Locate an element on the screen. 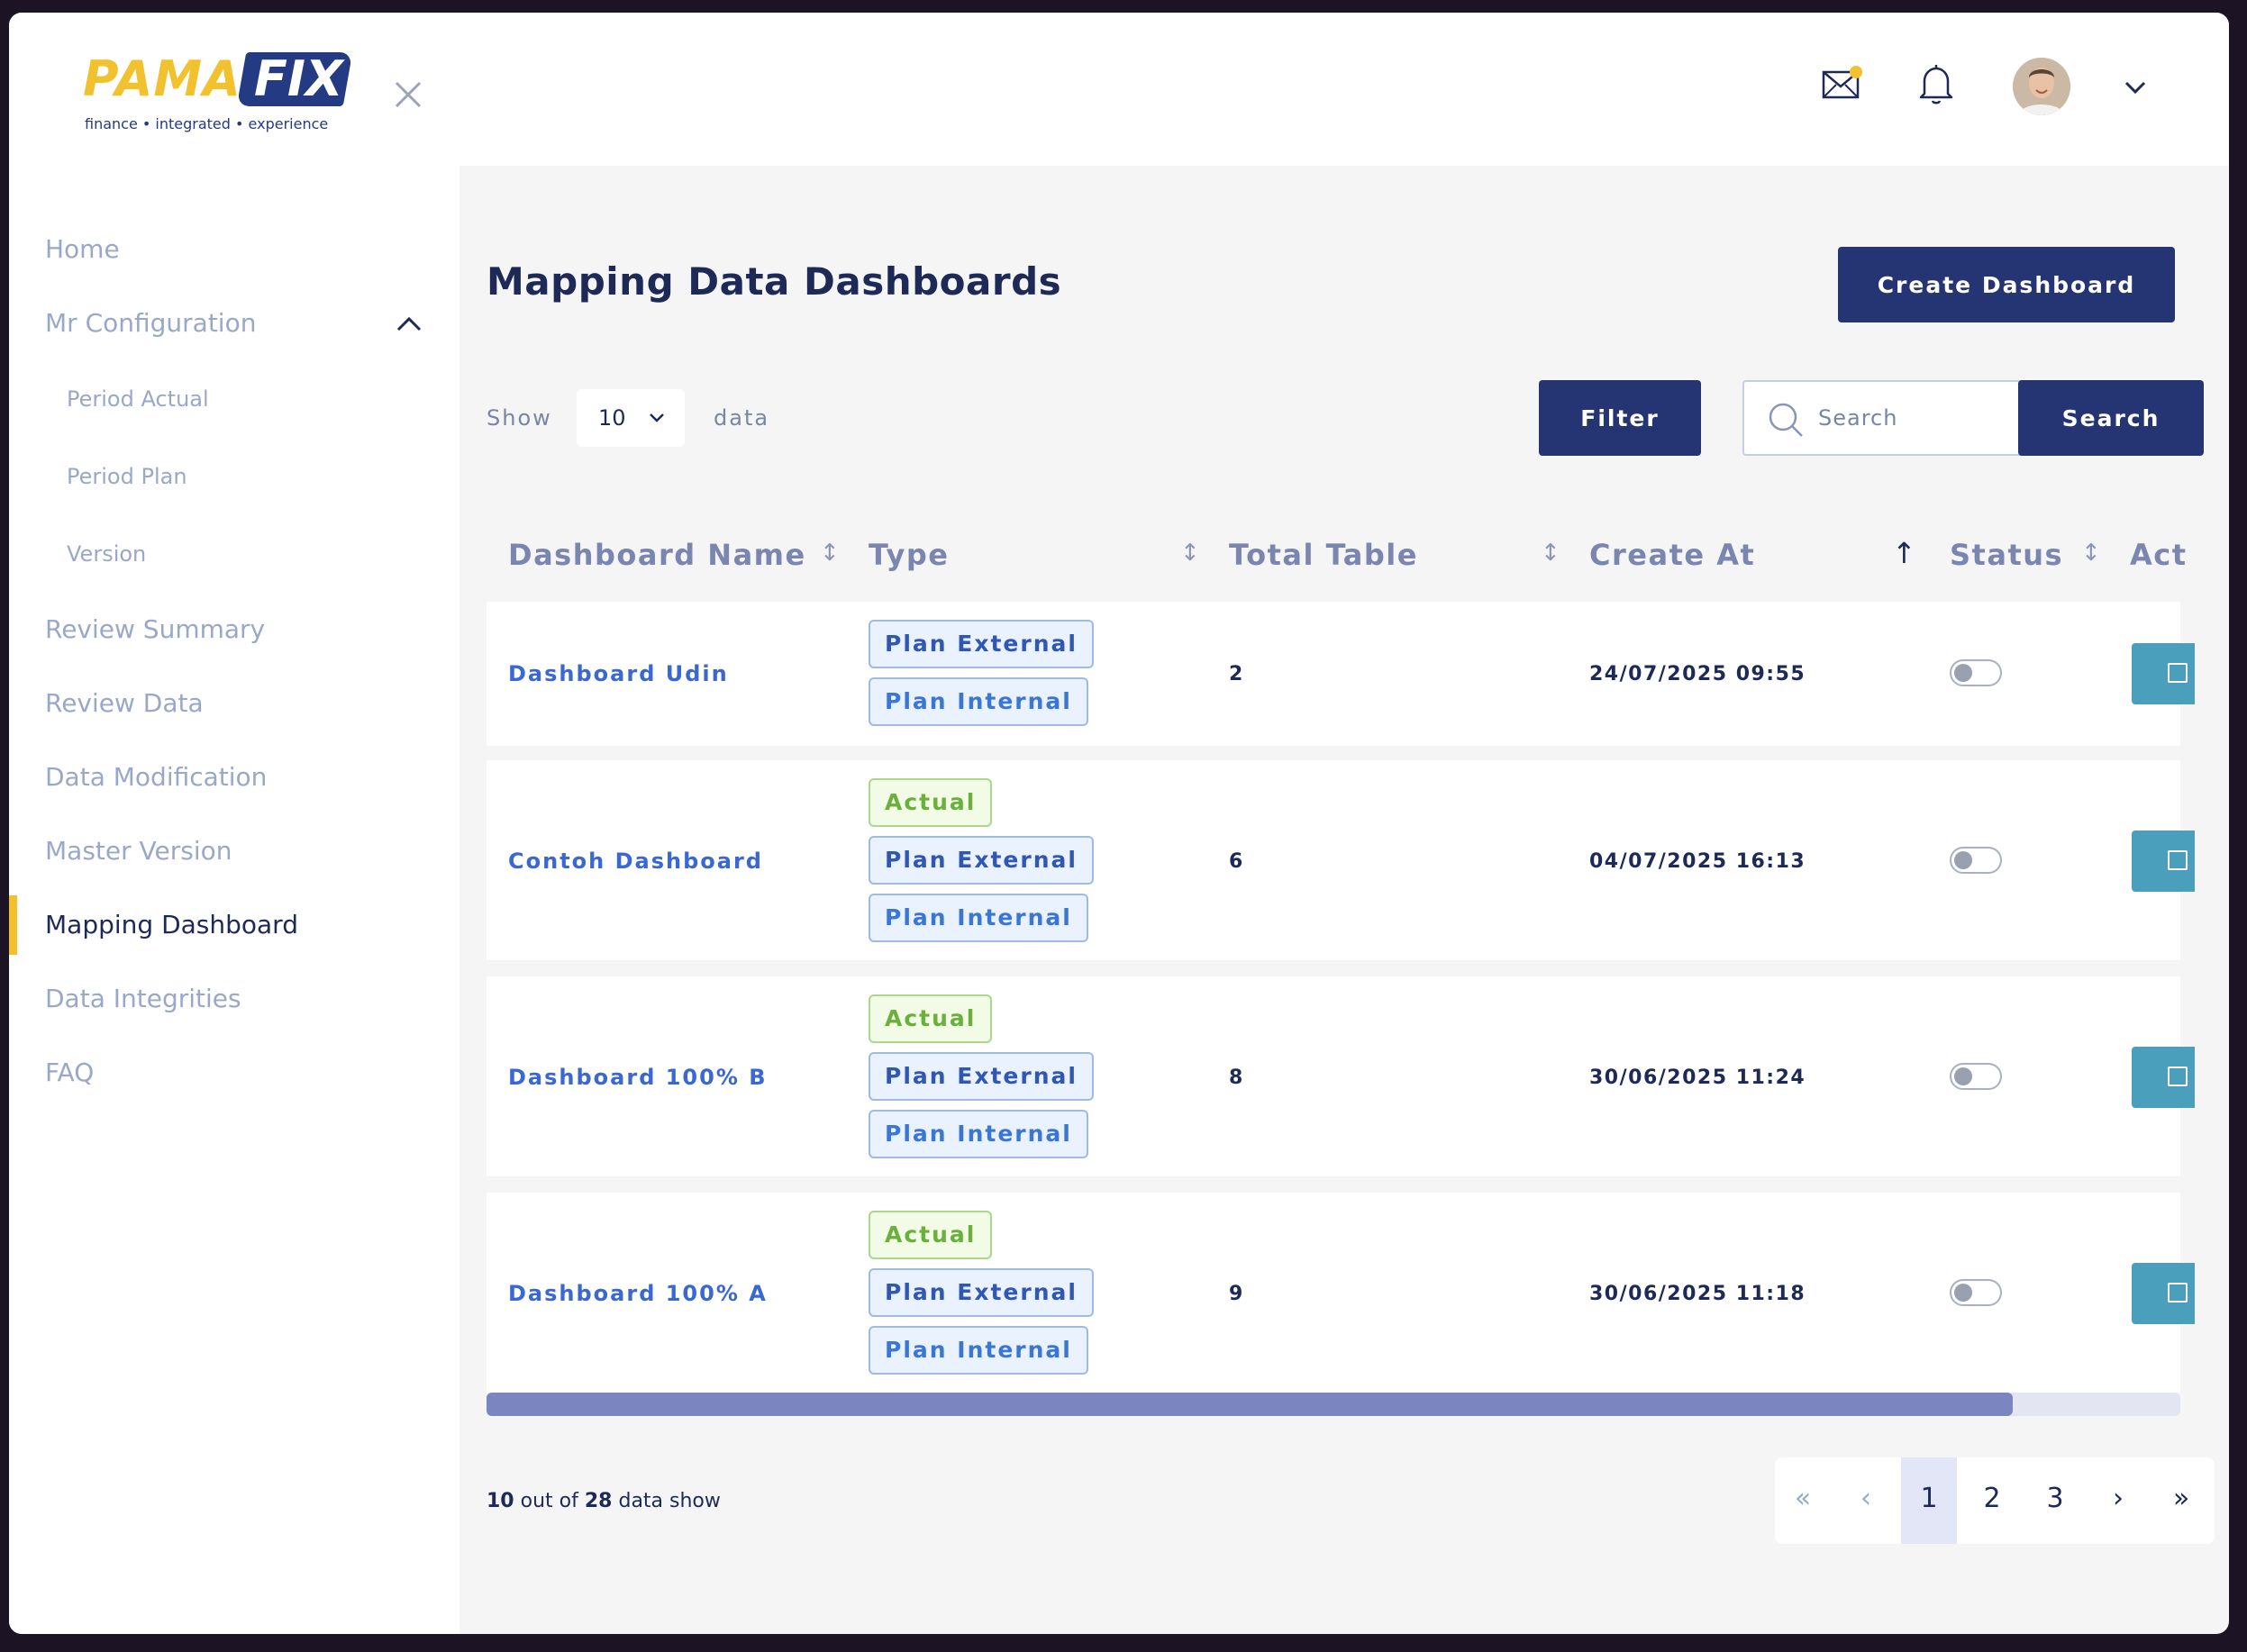 The width and height of the screenshot is (2247, 1652). column-header-type: Type is located at coordinates (909, 555).